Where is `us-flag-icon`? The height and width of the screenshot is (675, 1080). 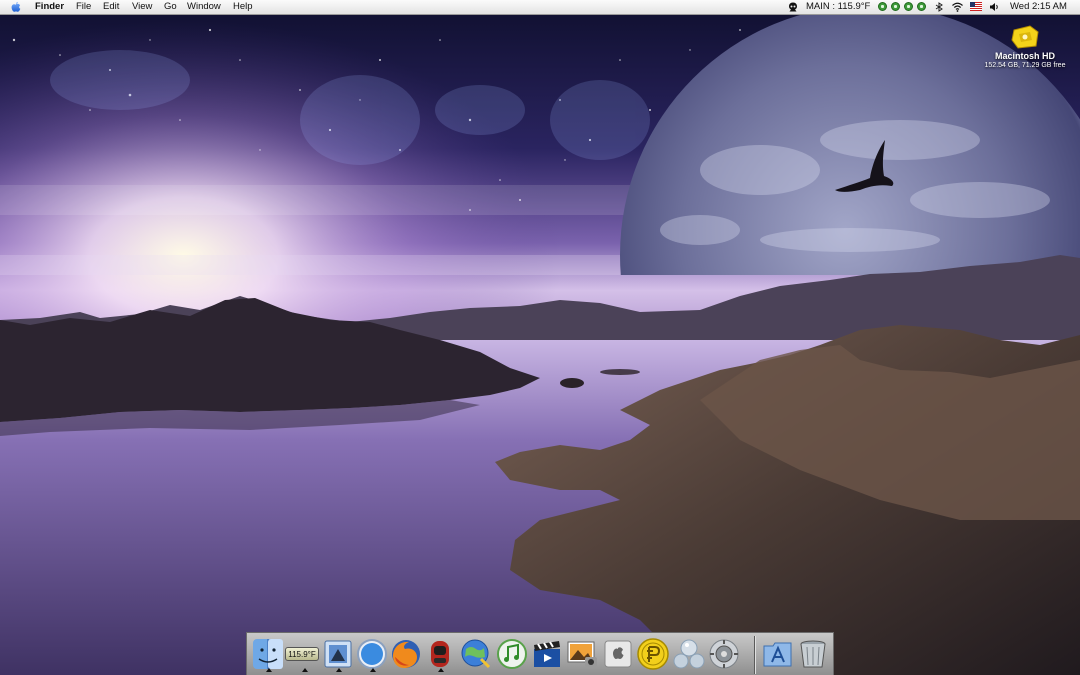 us-flag-icon is located at coordinates (976, 7).